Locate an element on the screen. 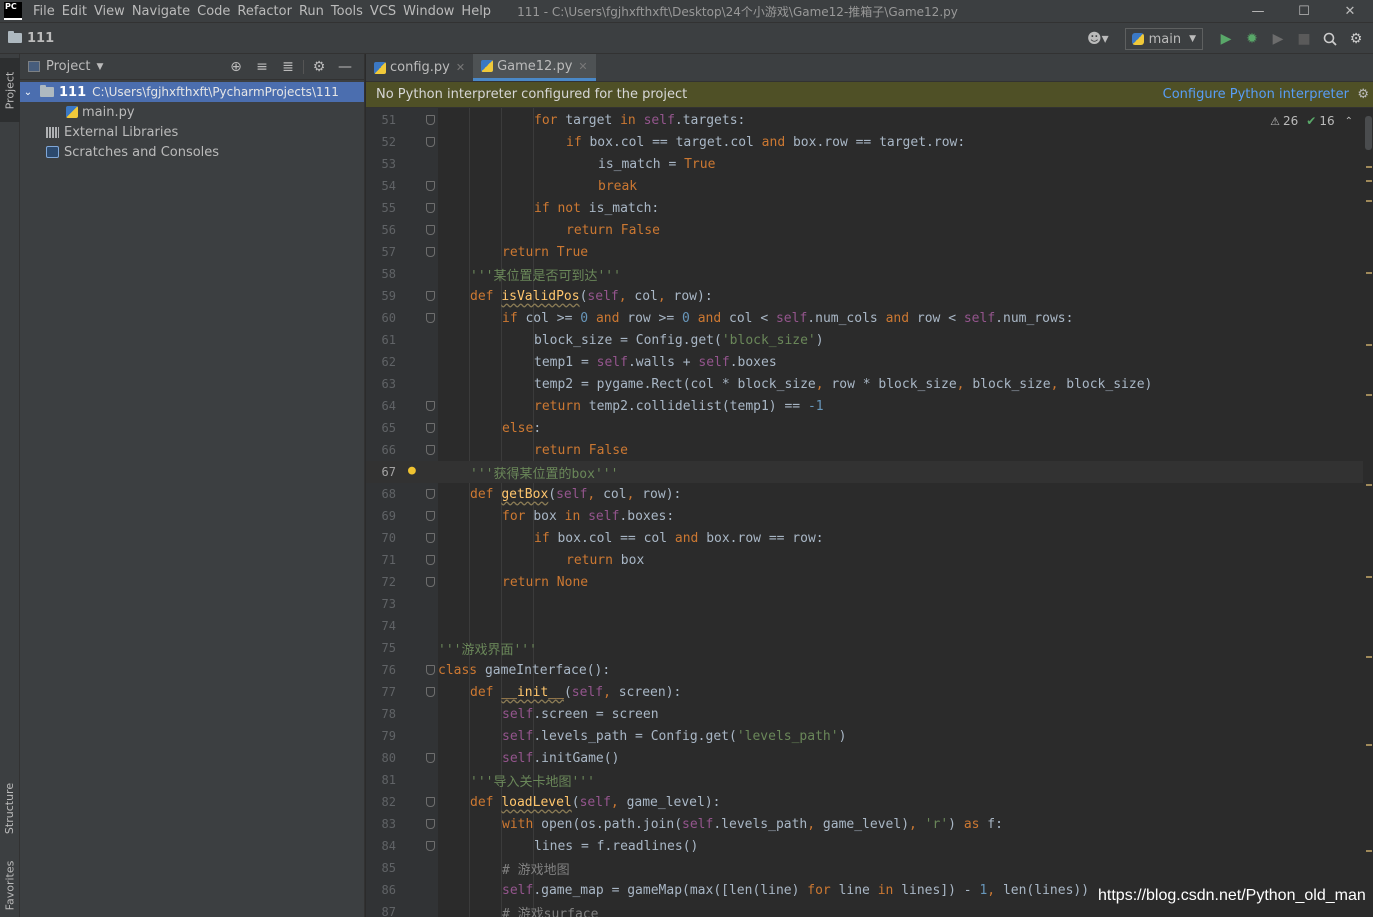 The height and width of the screenshot is (917, 1373). line-number: 77 is located at coordinates (381, 692).